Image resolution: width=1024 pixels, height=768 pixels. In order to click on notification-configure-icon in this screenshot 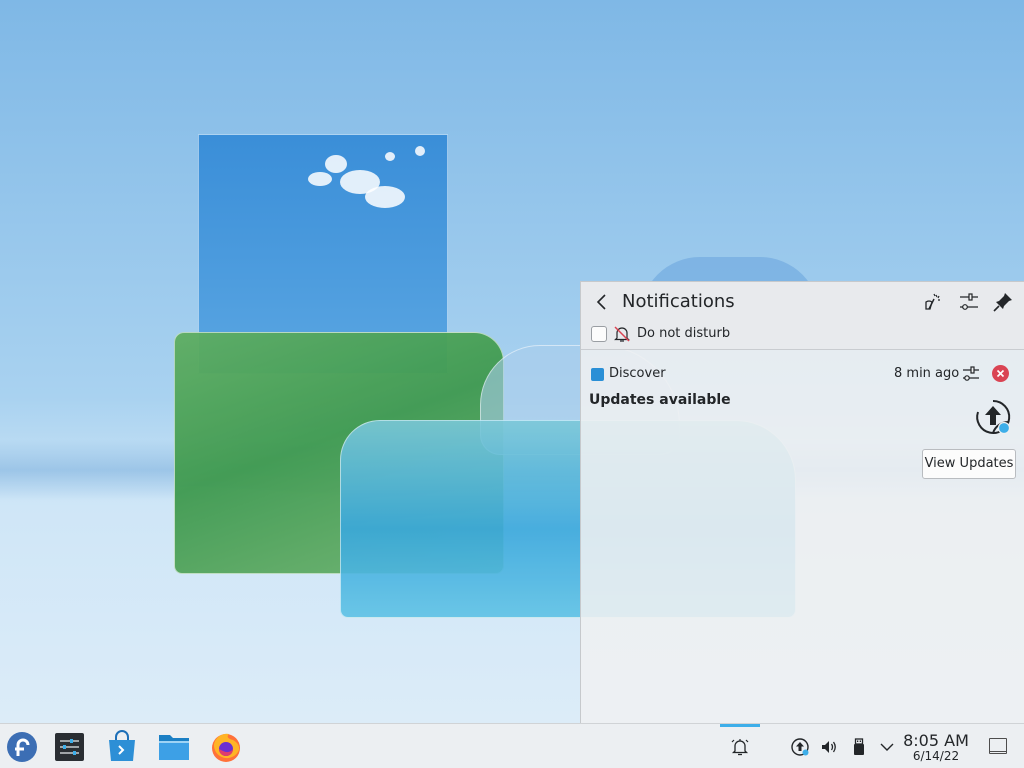, I will do `click(971, 374)`.